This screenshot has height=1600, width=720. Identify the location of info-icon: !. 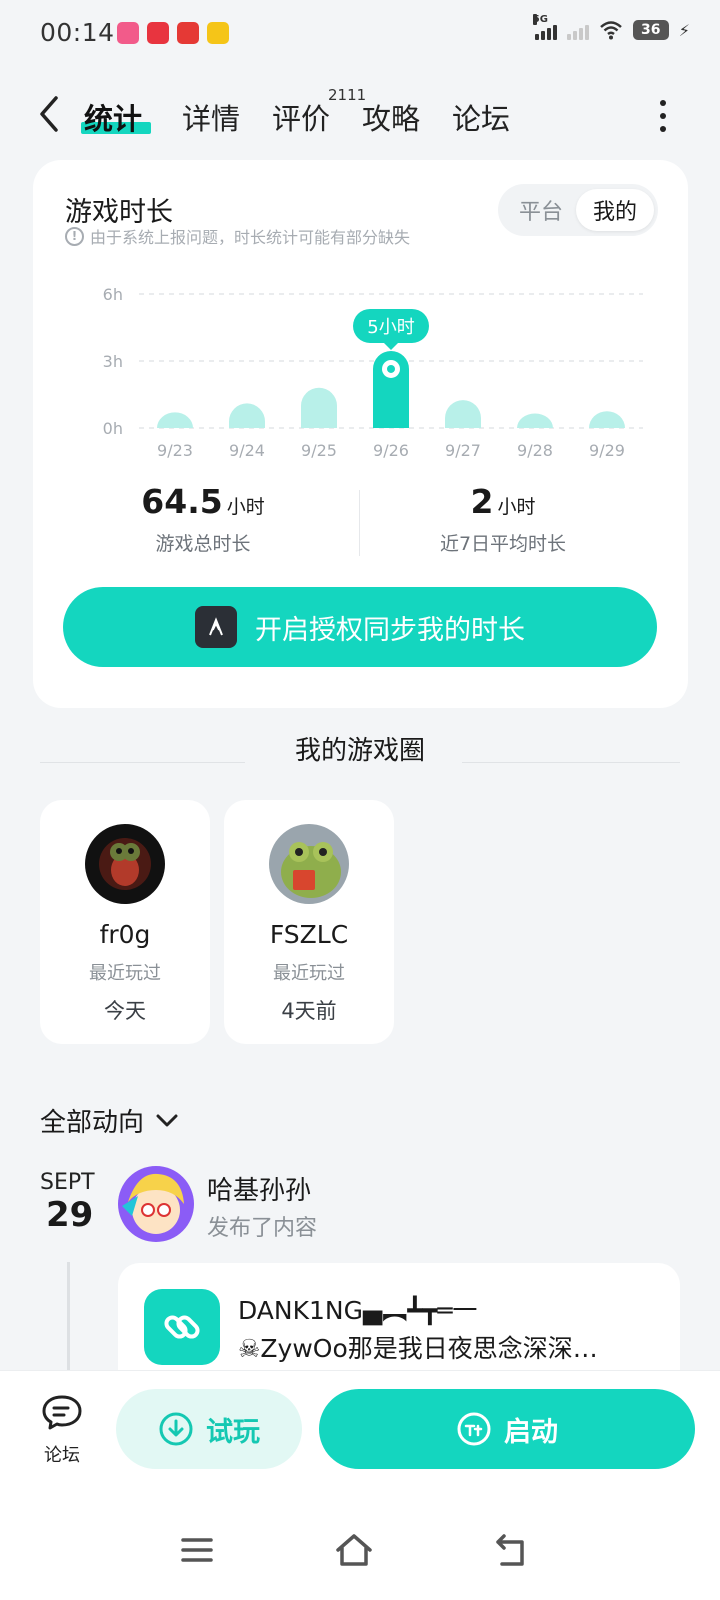
(74, 236).